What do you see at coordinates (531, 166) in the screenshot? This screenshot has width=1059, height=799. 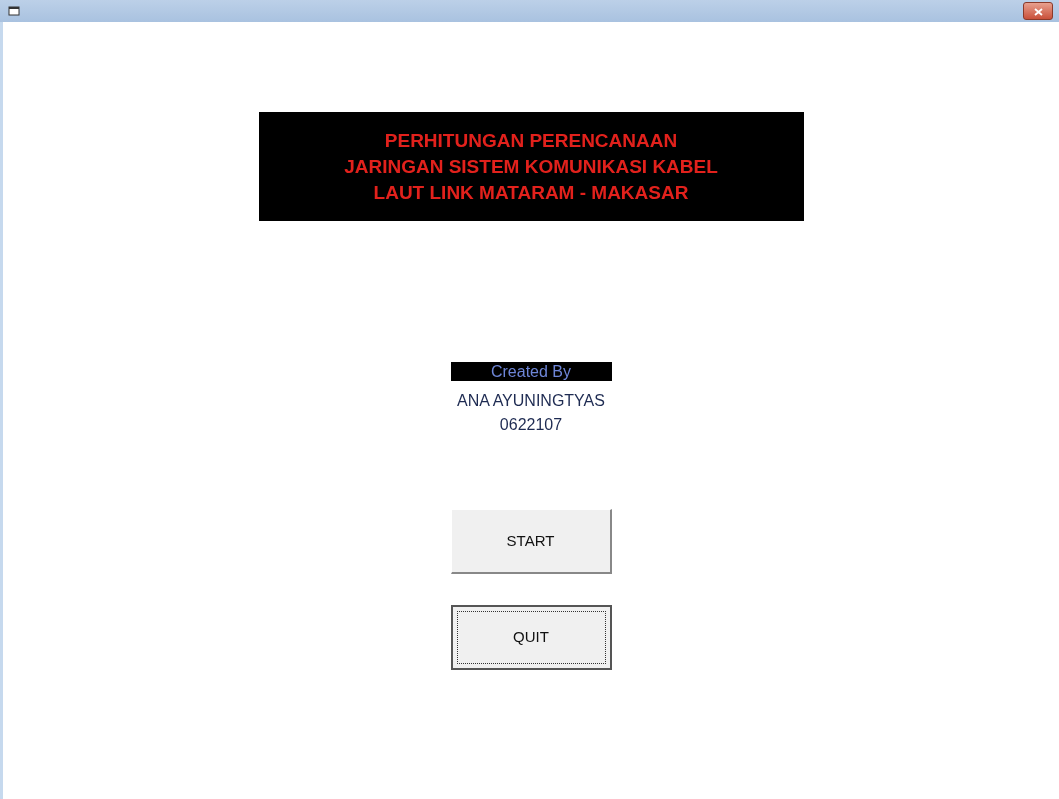 I see `banner-text-line: JARINGAN SISTEM KOMUNIKASI KABEL` at bounding box center [531, 166].